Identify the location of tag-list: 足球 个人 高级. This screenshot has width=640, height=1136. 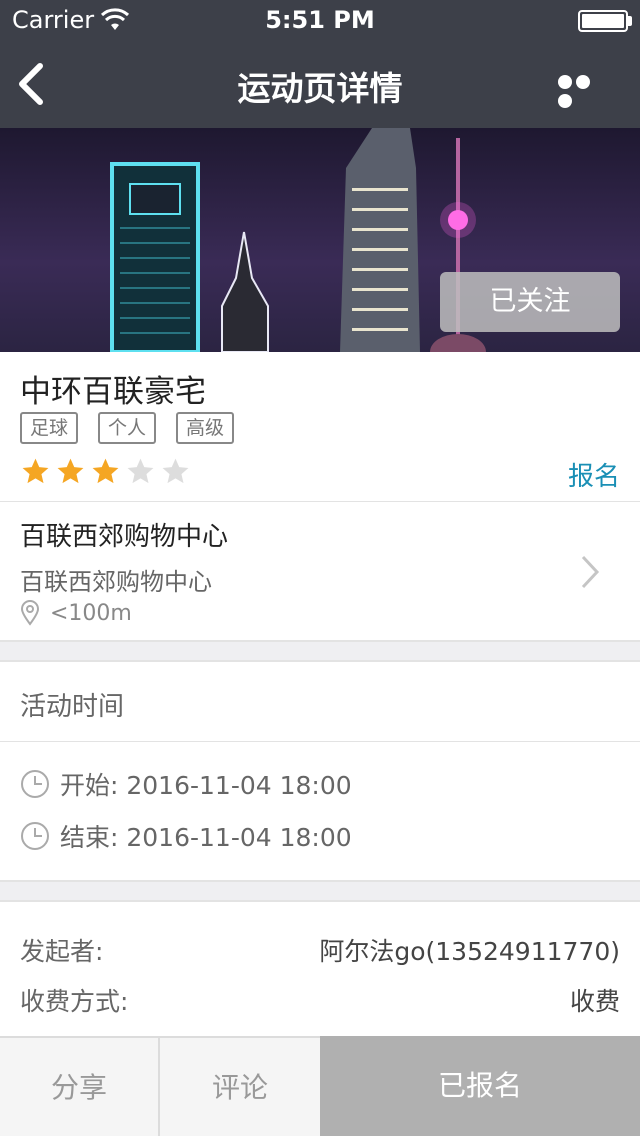
(127, 428).